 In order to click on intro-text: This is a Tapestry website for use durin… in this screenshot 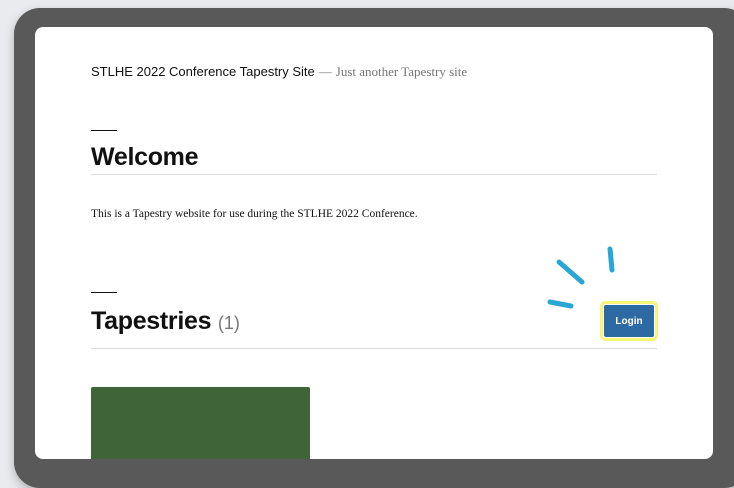, I will do `click(254, 214)`.